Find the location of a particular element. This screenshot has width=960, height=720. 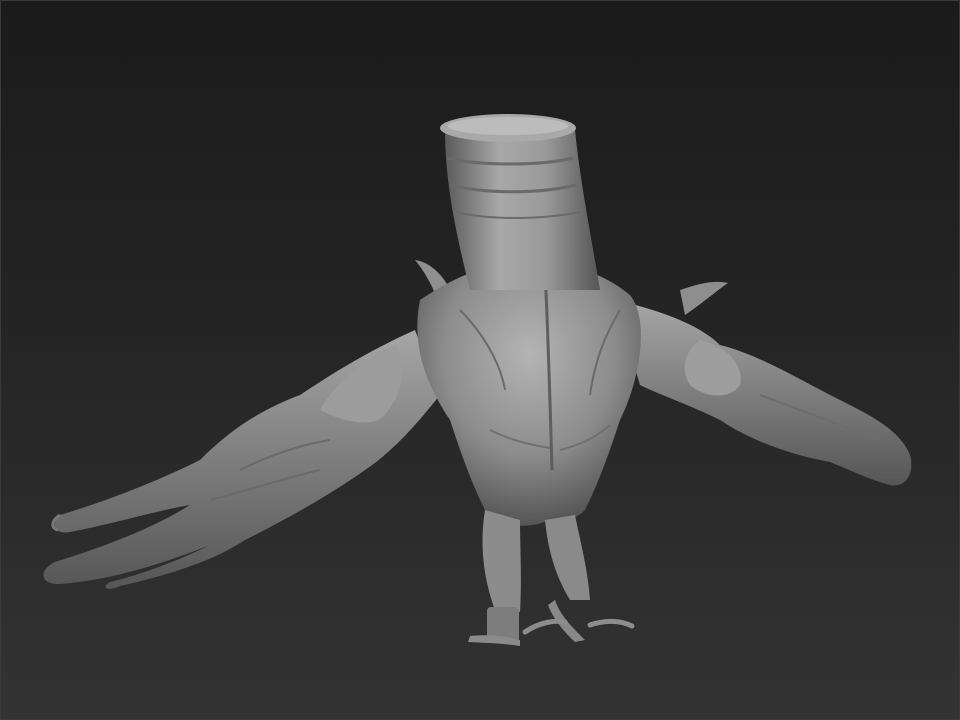

right-arm is located at coordinates (763, 383).